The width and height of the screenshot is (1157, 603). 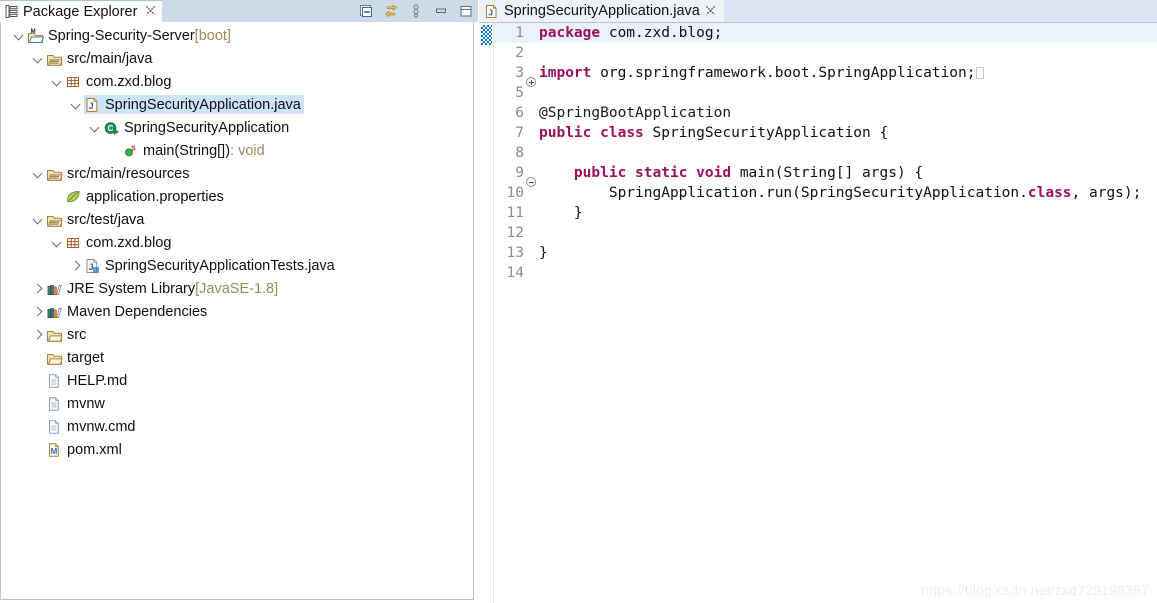 I want to click on tree-item-suffix: [JavaSE-1.8], so click(x=237, y=288).